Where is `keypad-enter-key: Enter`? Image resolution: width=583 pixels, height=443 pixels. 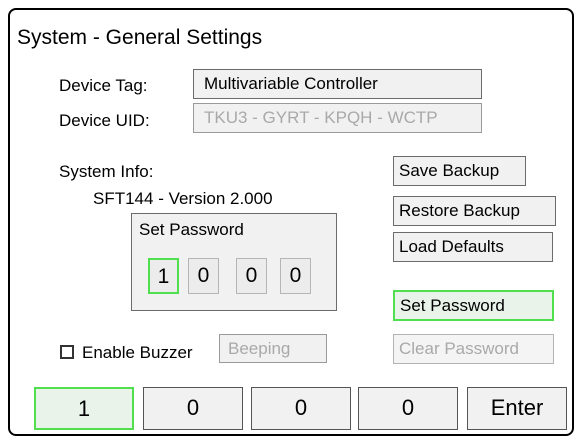 keypad-enter-key: Enter is located at coordinates (517, 408).